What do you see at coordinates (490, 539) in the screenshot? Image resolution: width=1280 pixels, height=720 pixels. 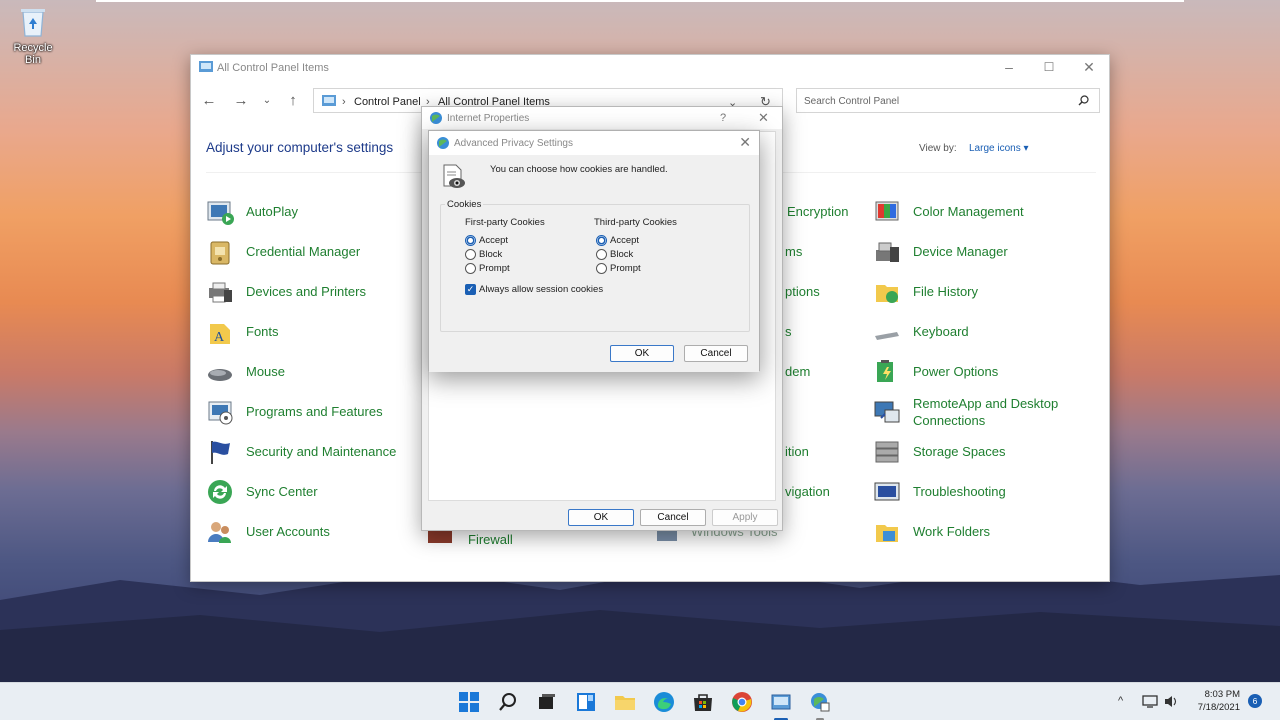 I see `cp-item-label: Firewall` at bounding box center [490, 539].